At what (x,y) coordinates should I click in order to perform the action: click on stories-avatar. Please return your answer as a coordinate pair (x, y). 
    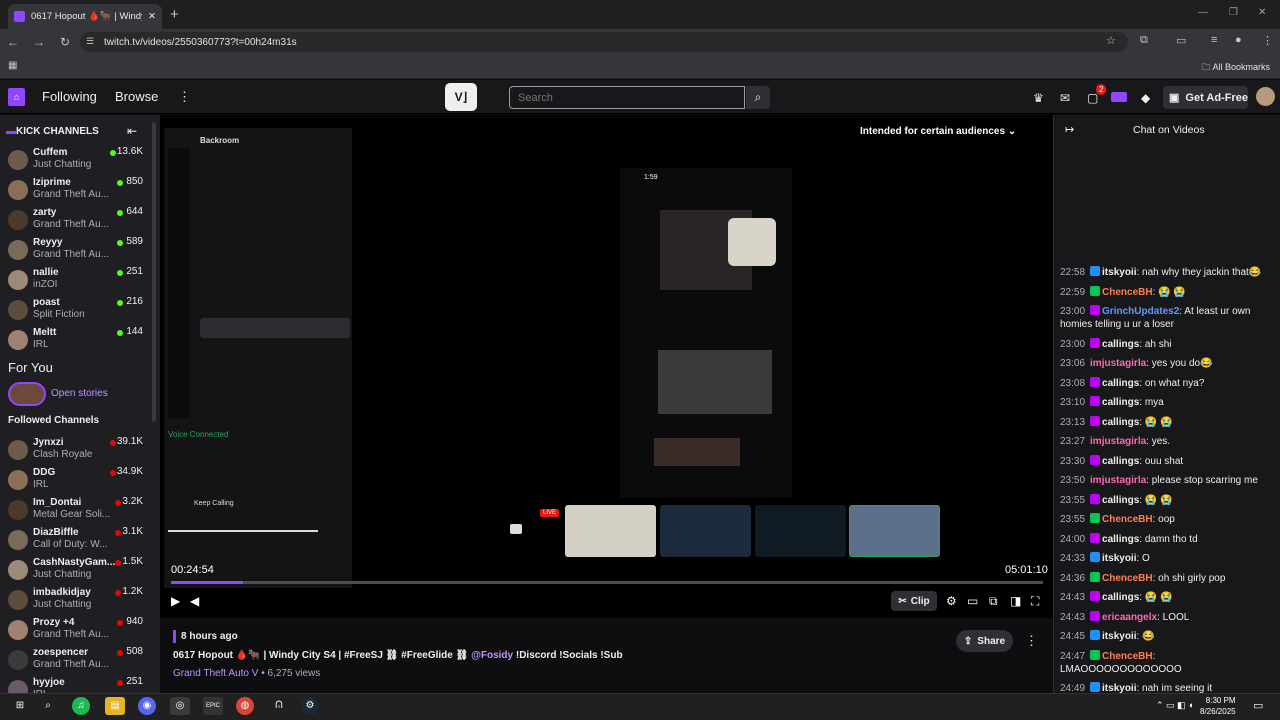
    Looking at the image, I should click on (27, 394).